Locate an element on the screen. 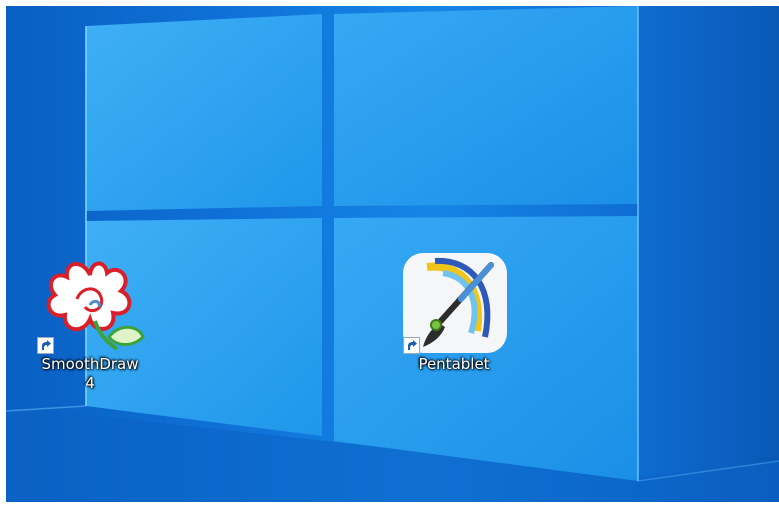 This screenshot has width=779, height=507. icon-label: Pentablet is located at coordinates (454, 364).